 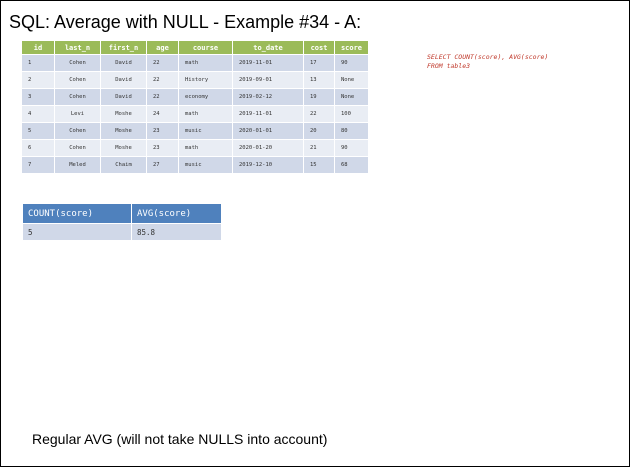 I want to click on header-id: id, so click(x=38, y=47).